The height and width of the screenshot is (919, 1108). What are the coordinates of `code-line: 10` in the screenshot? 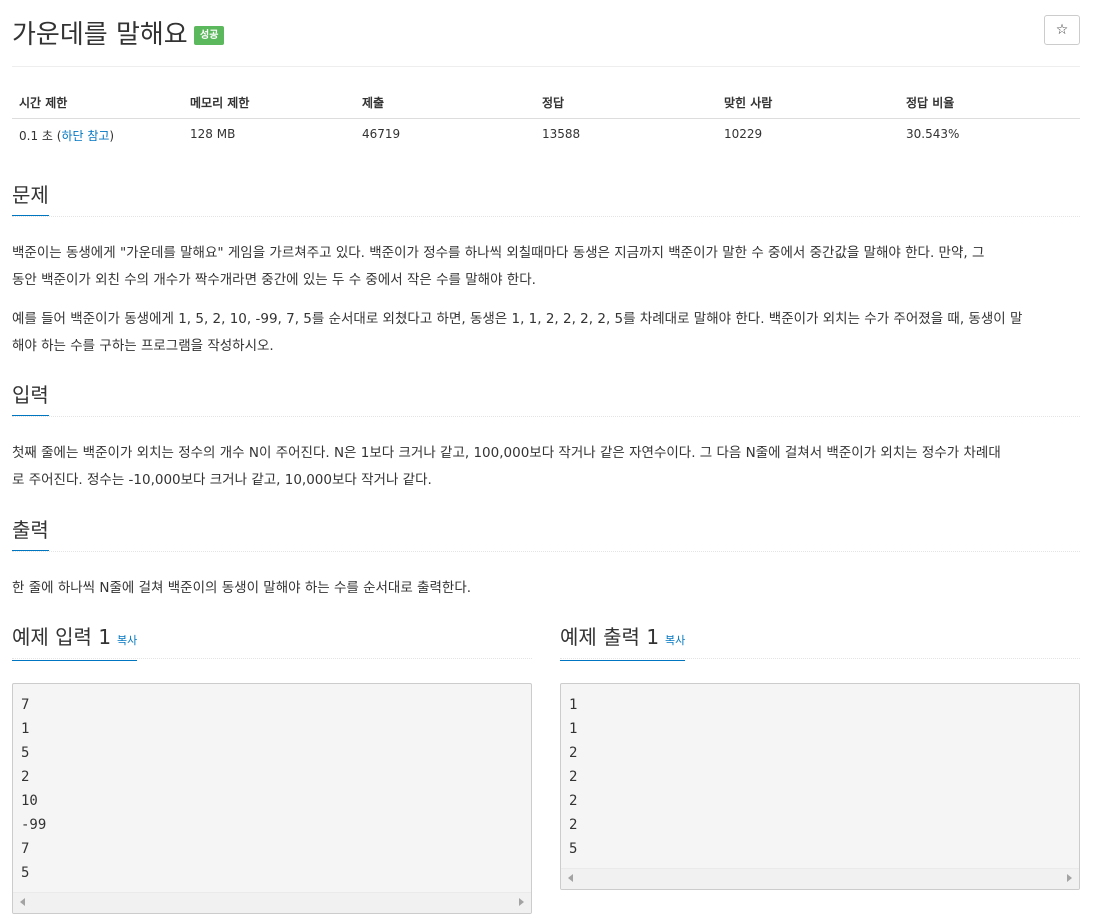 It's located at (29, 801).